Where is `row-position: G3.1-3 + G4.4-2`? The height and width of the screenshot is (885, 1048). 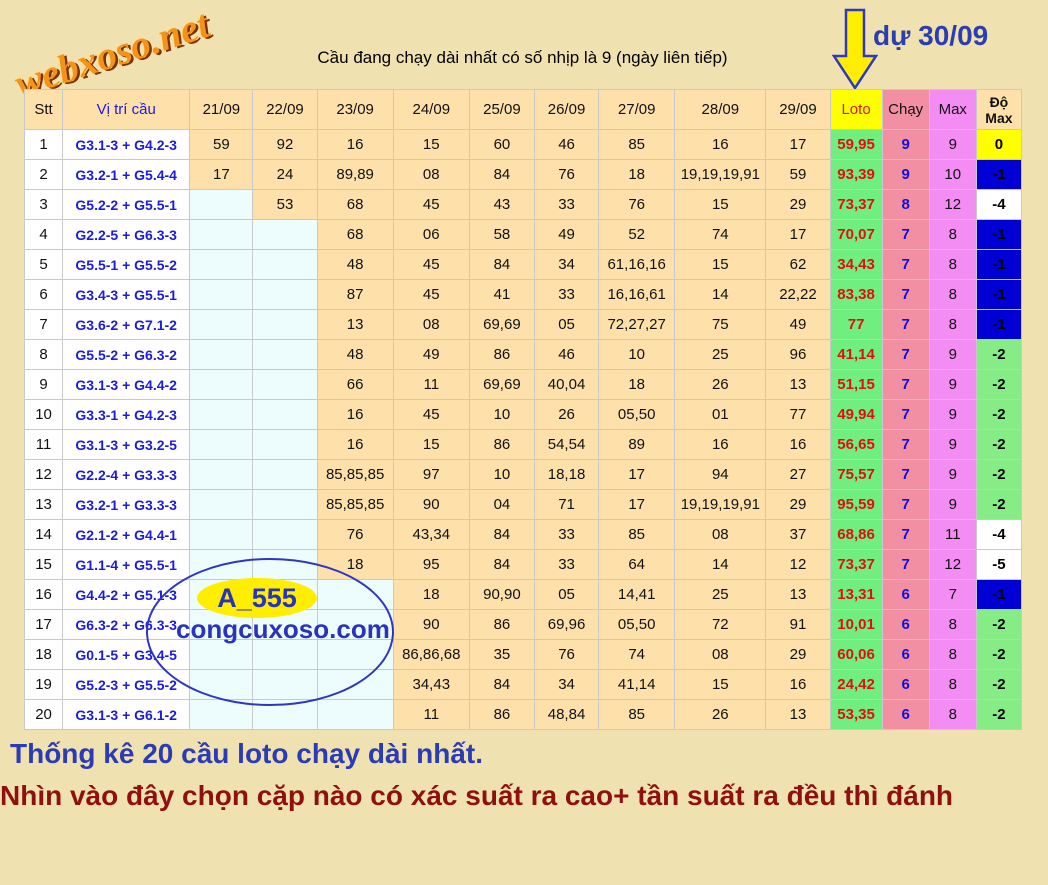
row-position: G3.1-3 + G4.4-2 is located at coordinates (126, 384).